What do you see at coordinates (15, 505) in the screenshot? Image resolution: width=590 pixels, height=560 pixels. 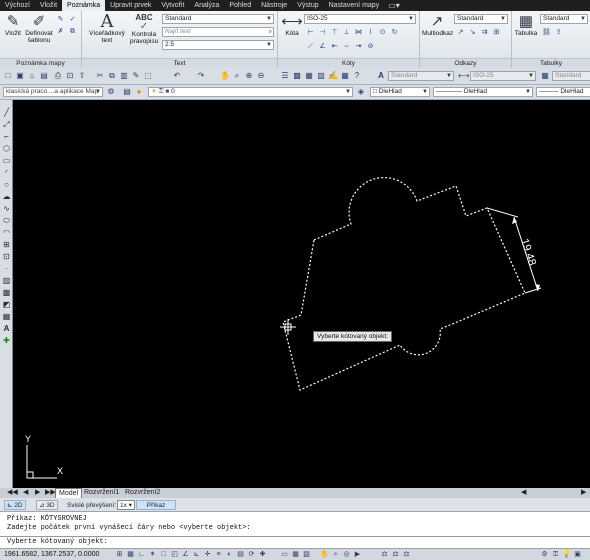 I see `view-2d-button: ⊾ 2D` at bounding box center [15, 505].